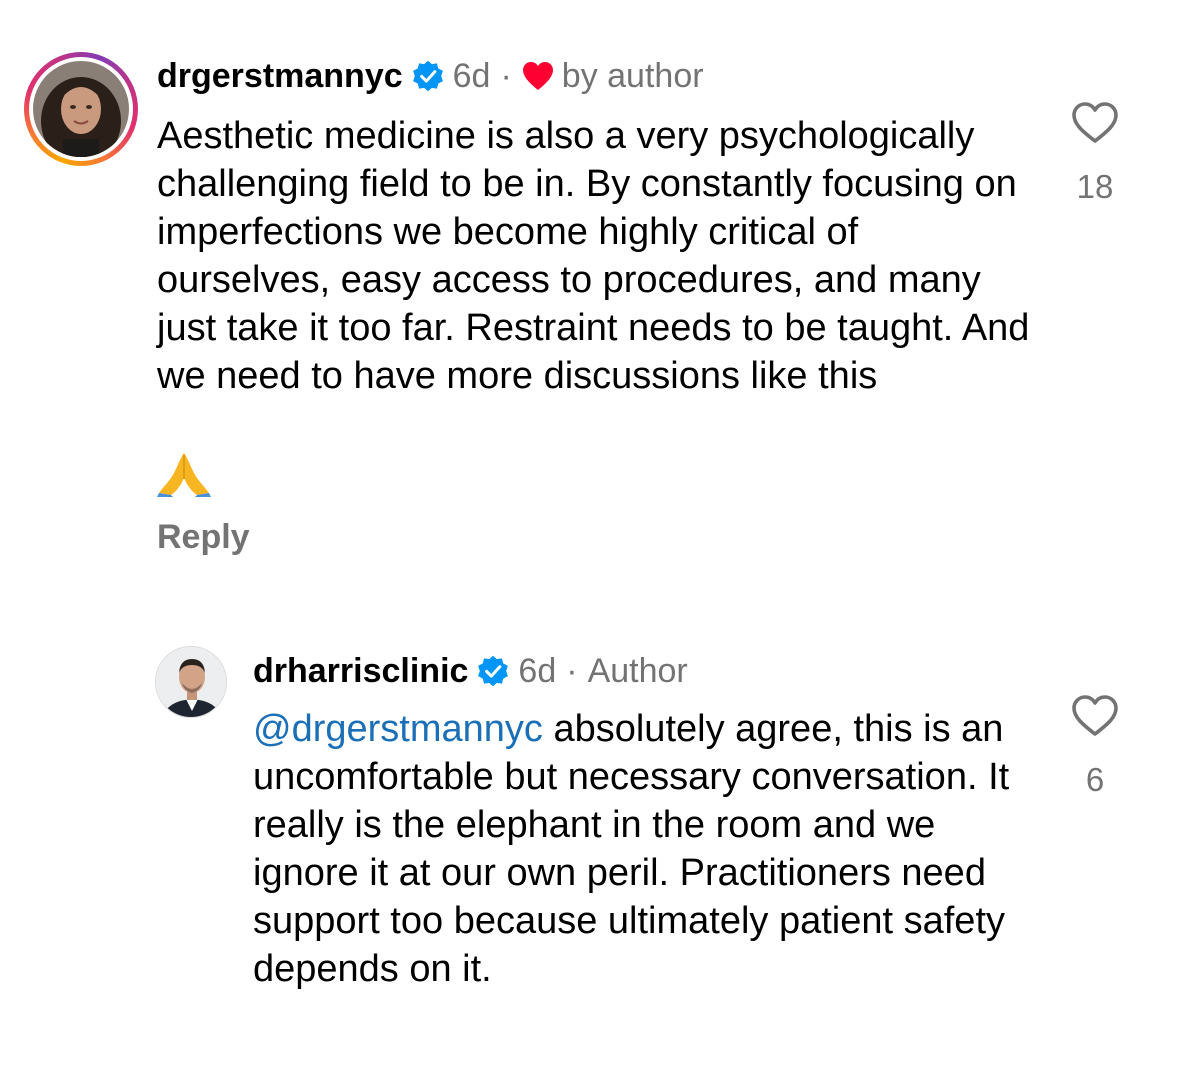  What do you see at coordinates (360, 671) in the screenshot?
I see `username: drharrisclinic` at bounding box center [360, 671].